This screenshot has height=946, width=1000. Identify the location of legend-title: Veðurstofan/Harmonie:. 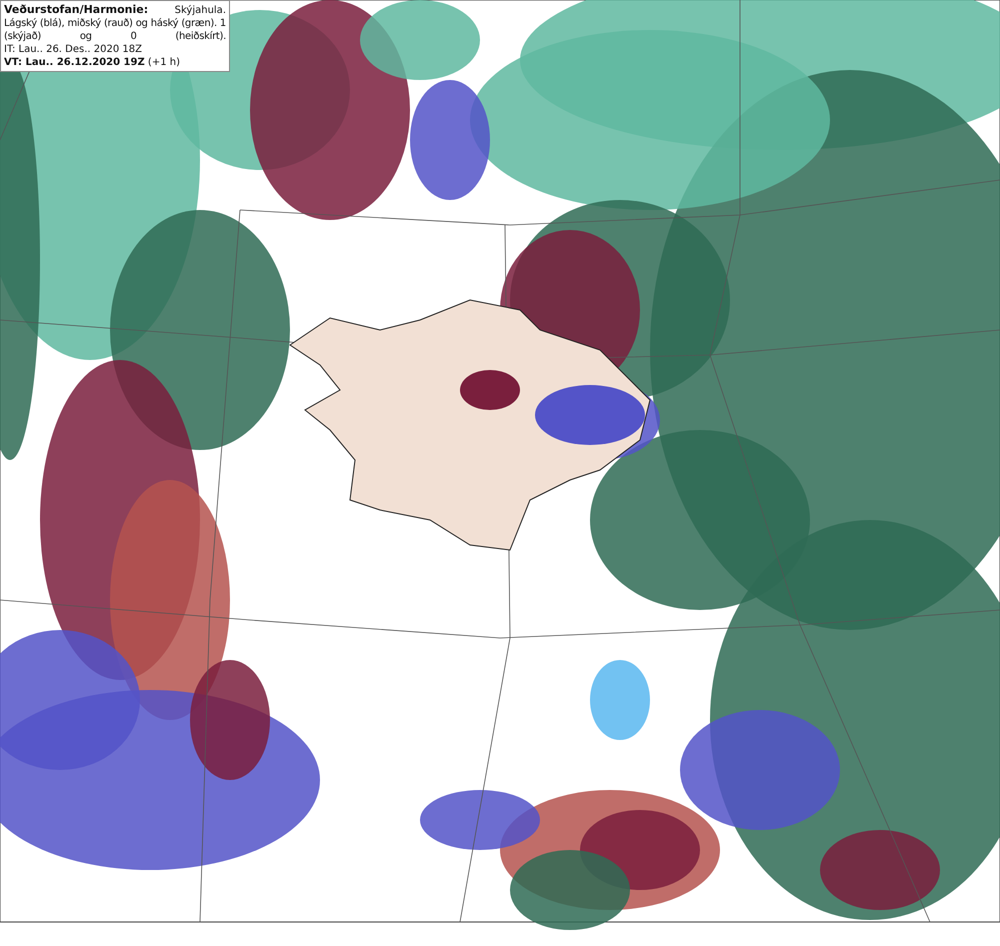
(76, 9).